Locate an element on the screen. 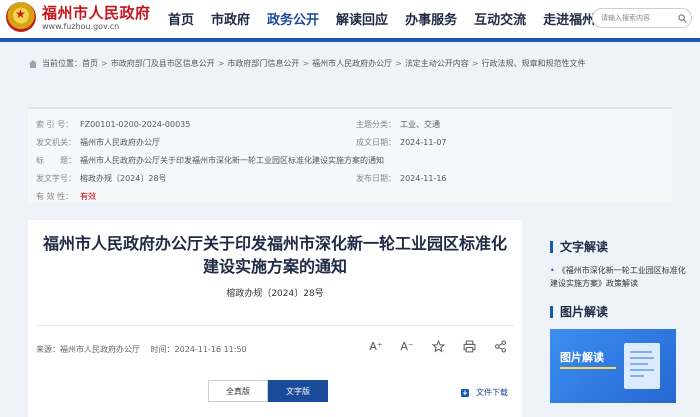 Image resolution: width=700 pixels, height=417 pixels. print-button is located at coordinates (469, 346).